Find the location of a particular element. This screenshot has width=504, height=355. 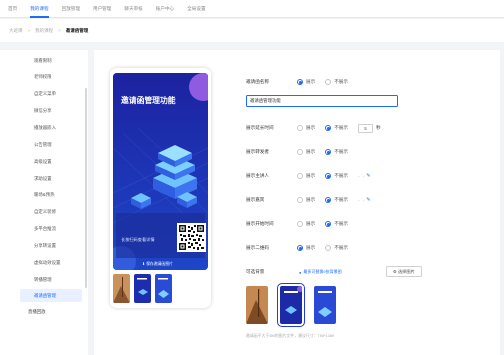

breadcrumb-item: 大班课 is located at coordinates (16, 31).